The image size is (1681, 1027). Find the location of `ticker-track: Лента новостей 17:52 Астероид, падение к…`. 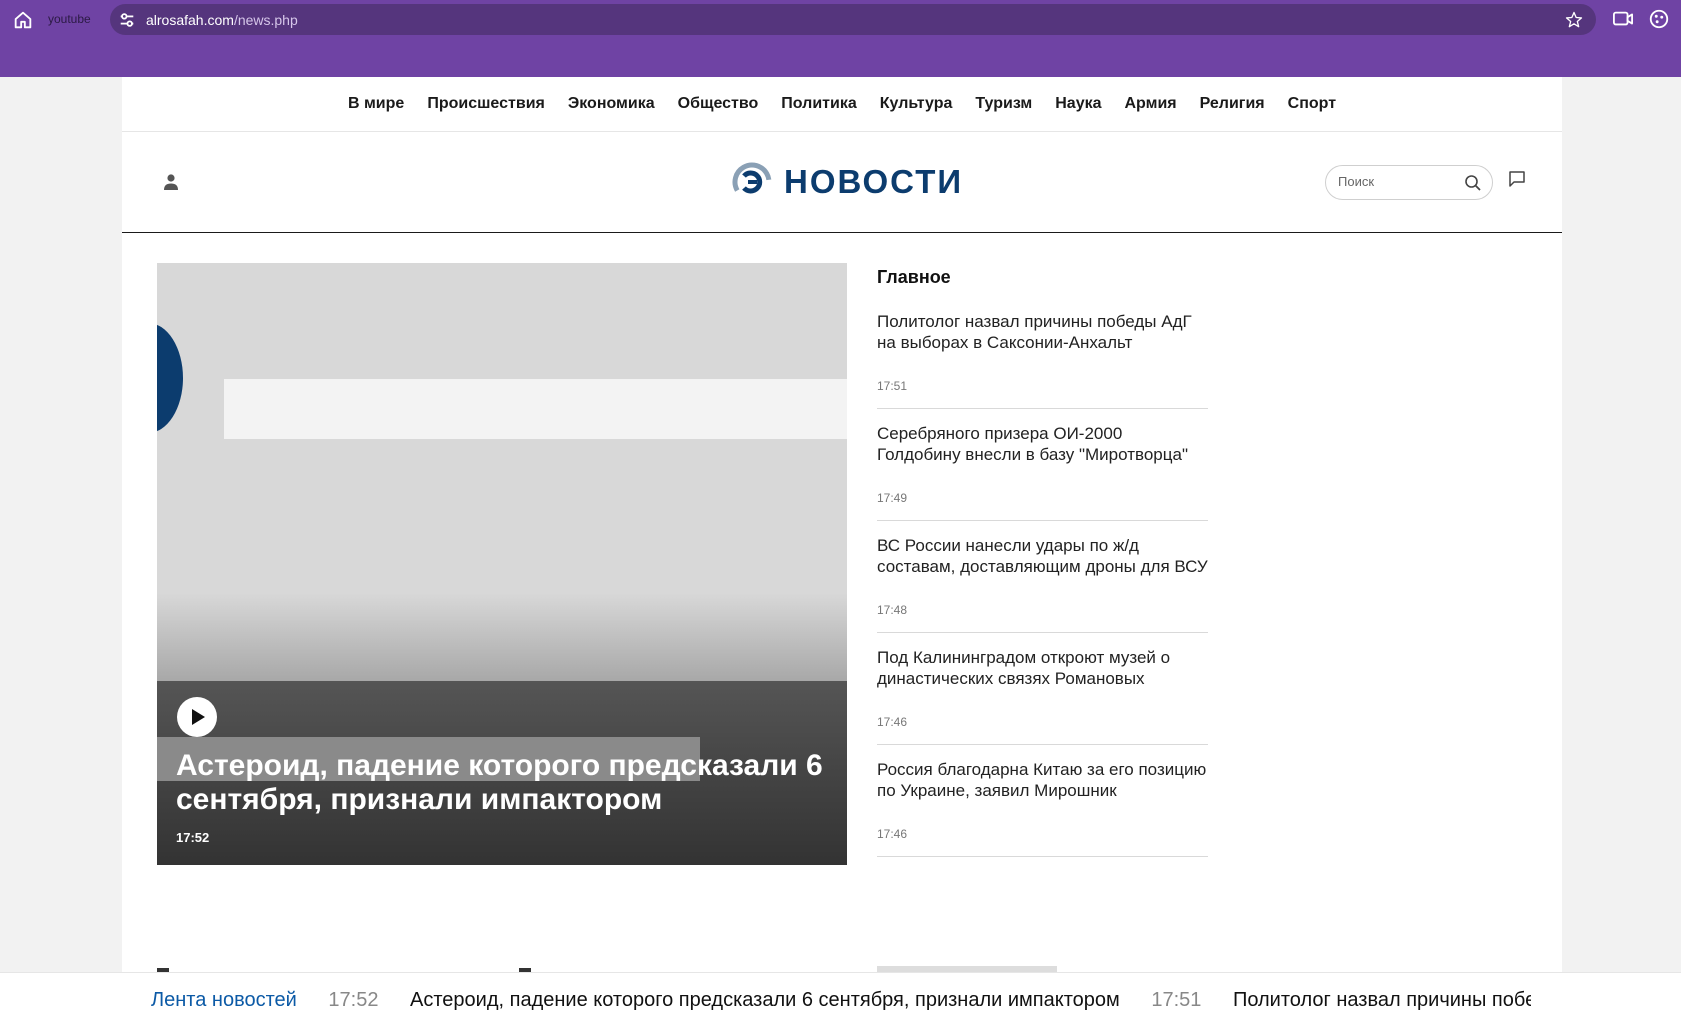

ticker-track: Лента новостей 17:52 Астероид, падение к… is located at coordinates (841, 1000).